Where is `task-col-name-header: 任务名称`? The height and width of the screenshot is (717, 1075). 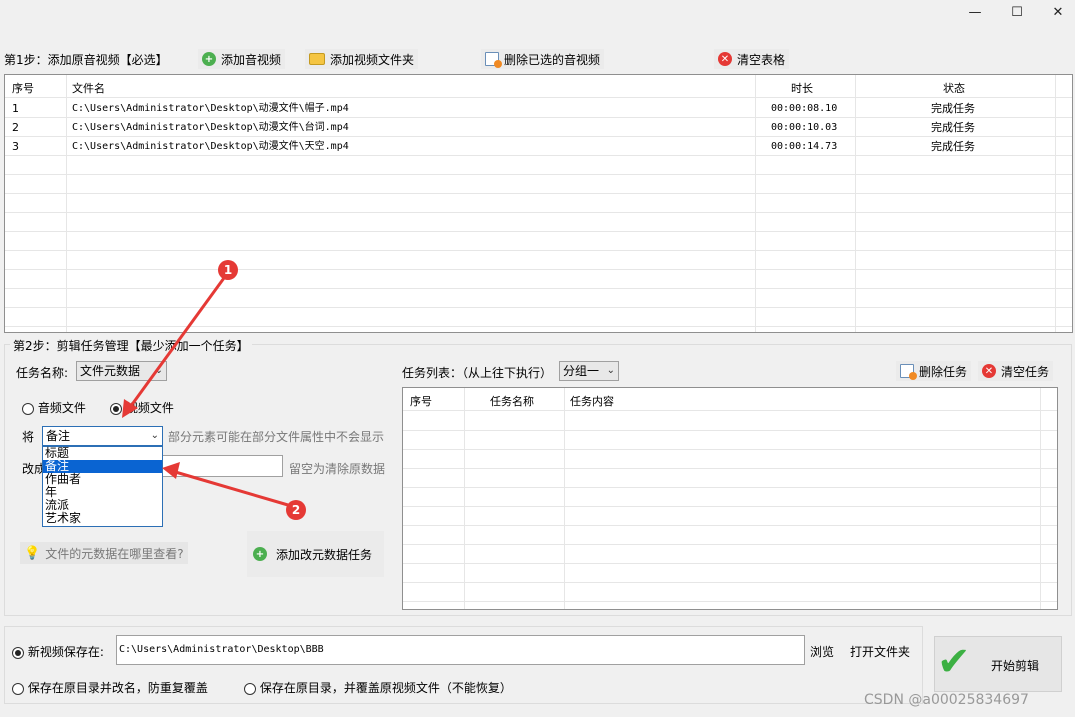 task-col-name-header: 任务名称 is located at coordinates (512, 401).